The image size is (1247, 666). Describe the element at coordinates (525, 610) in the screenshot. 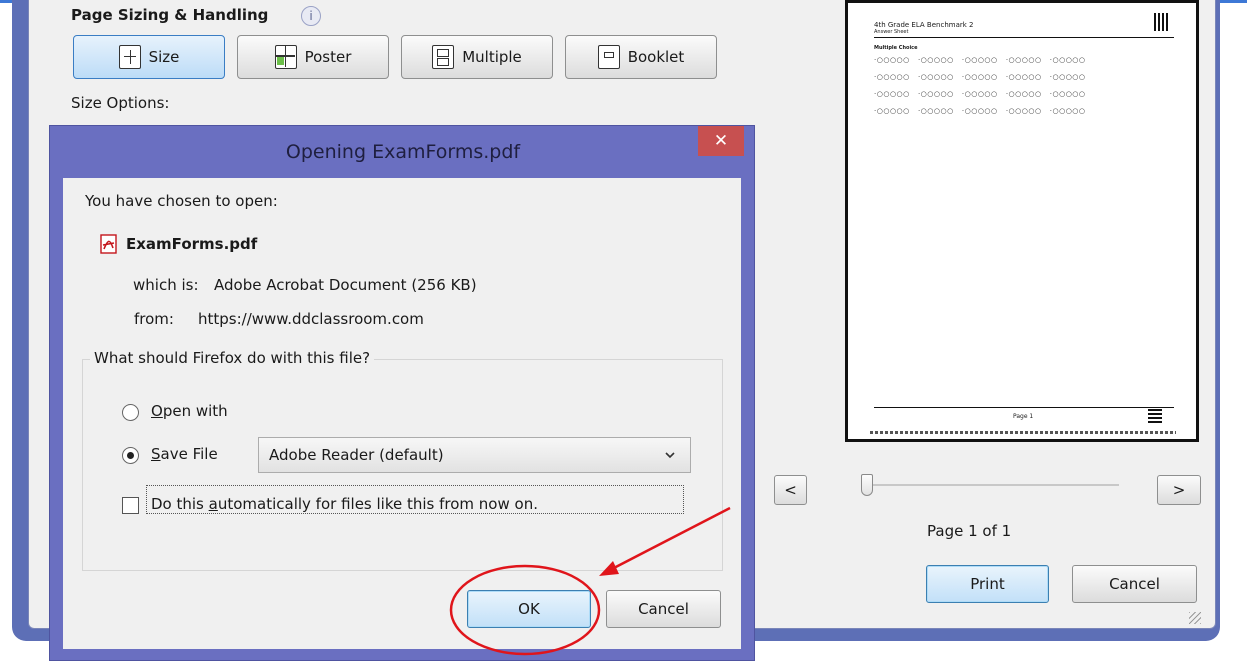

I see `annotation-circle` at that location.